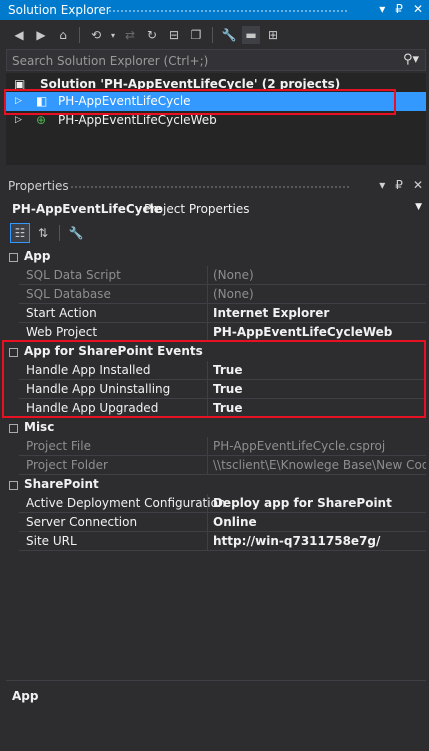  Describe the element at coordinates (411, 59) in the screenshot. I see `search-icon: ⚲▾` at that location.